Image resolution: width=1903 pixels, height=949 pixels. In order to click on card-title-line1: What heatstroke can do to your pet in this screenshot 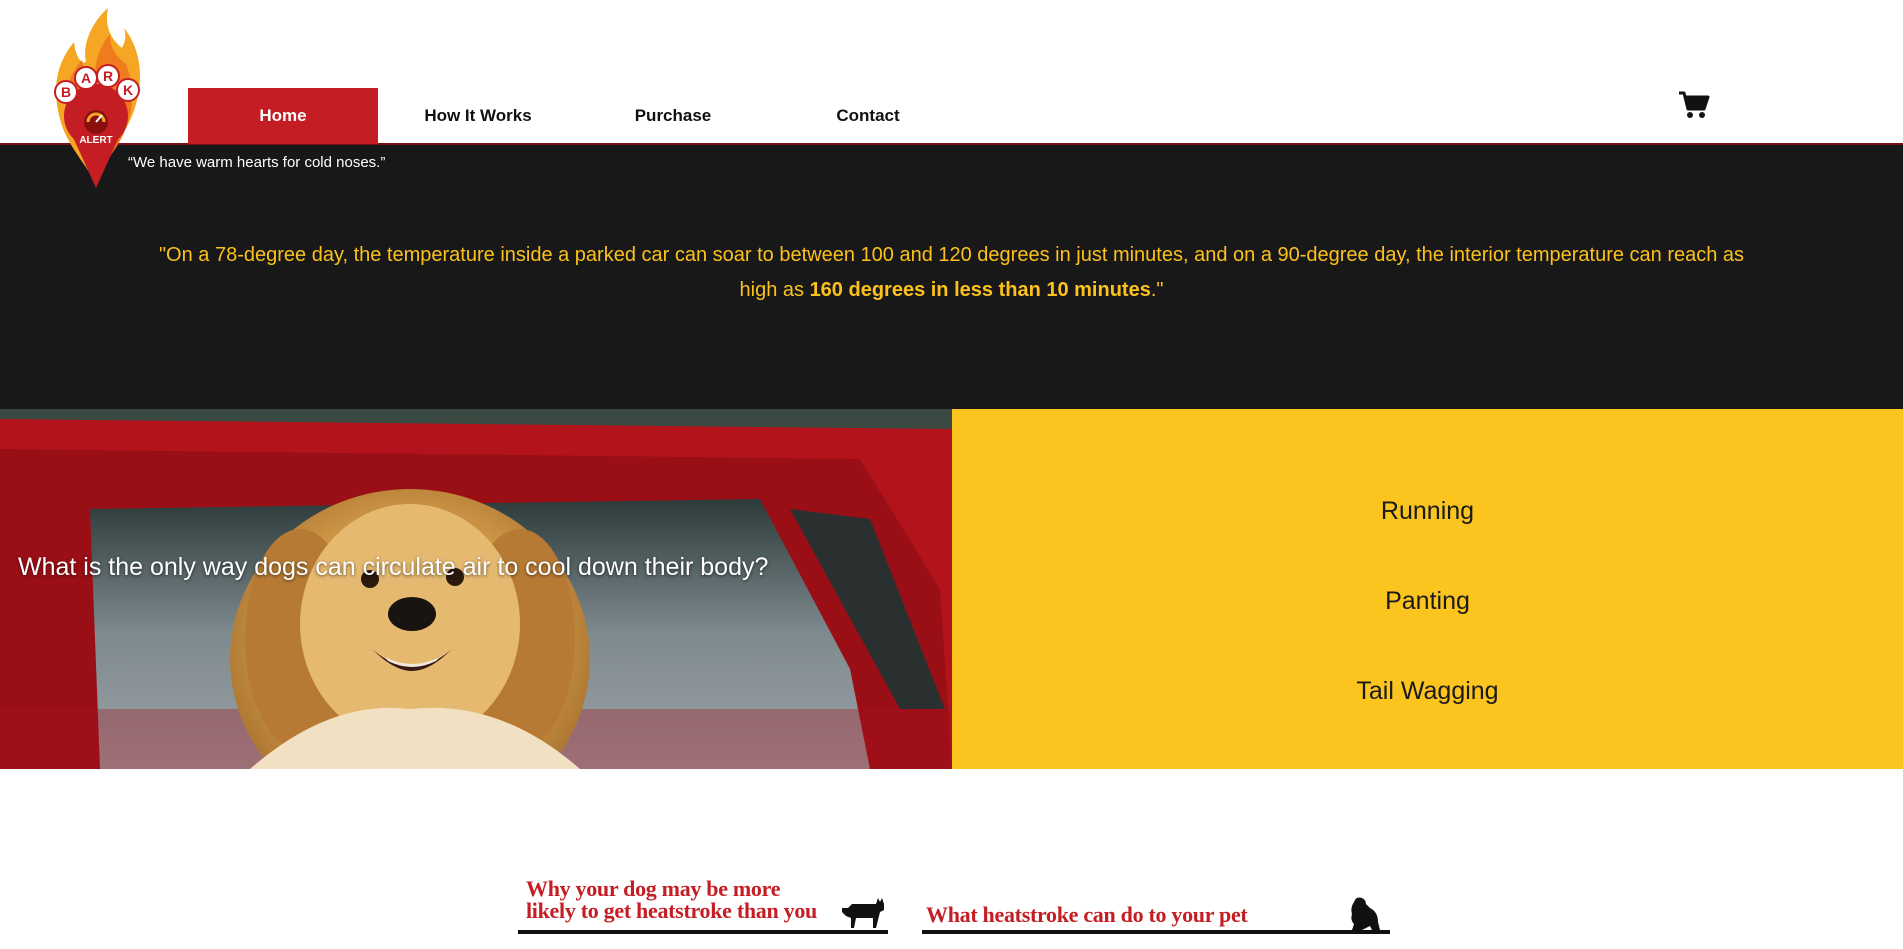, I will do `click(1087, 914)`.